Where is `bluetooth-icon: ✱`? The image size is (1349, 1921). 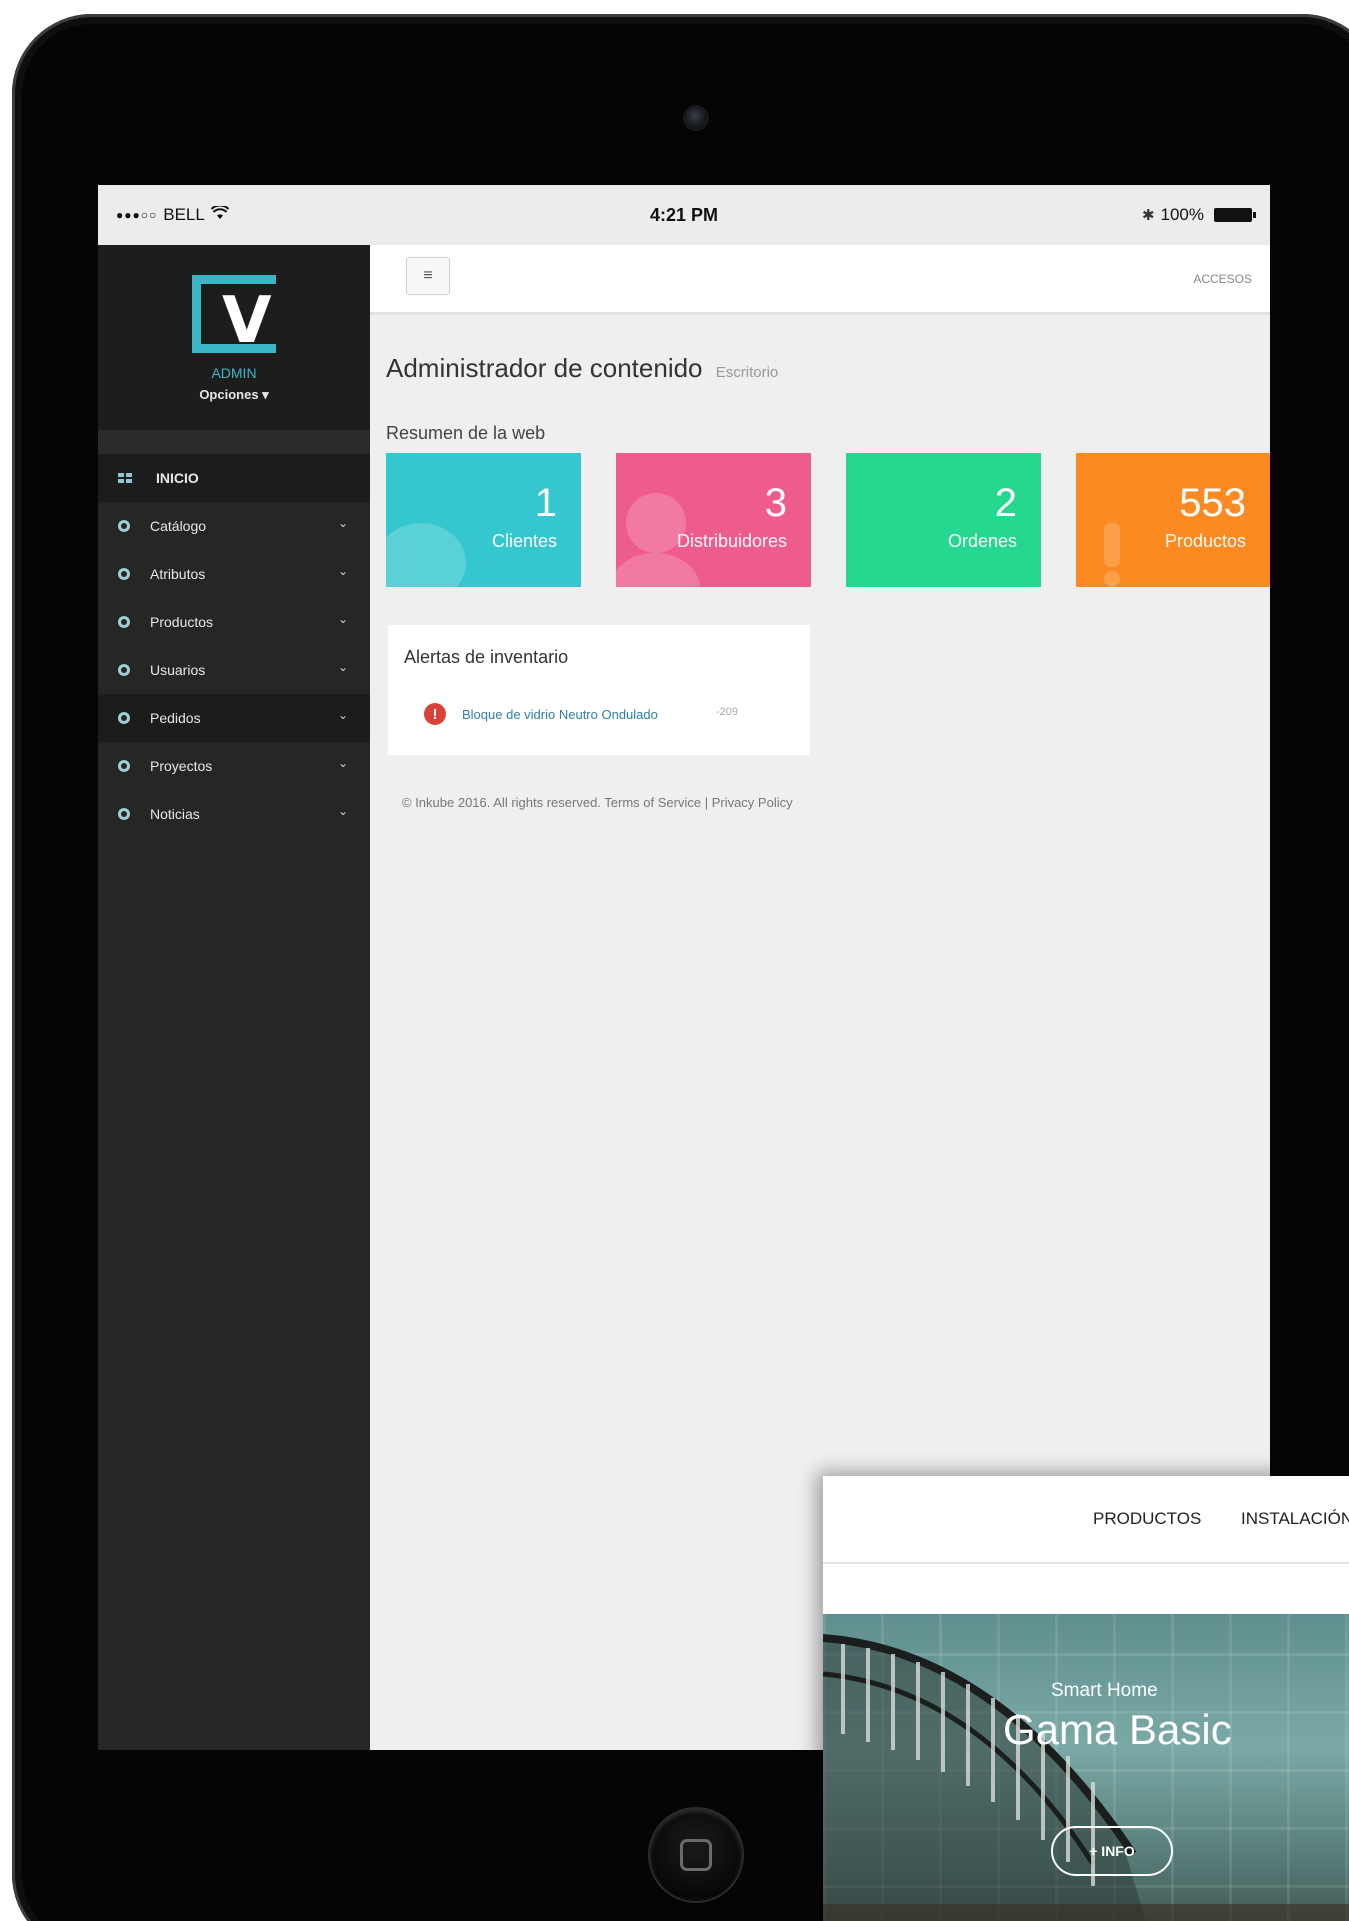 bluetooth-icon: ✱ is located at coordinates (1148, 215).